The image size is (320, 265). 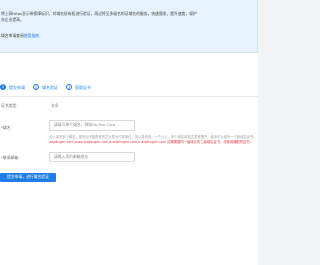 I want to click on notice-line-2: 办企业提高。, so click(x=12, y=19).